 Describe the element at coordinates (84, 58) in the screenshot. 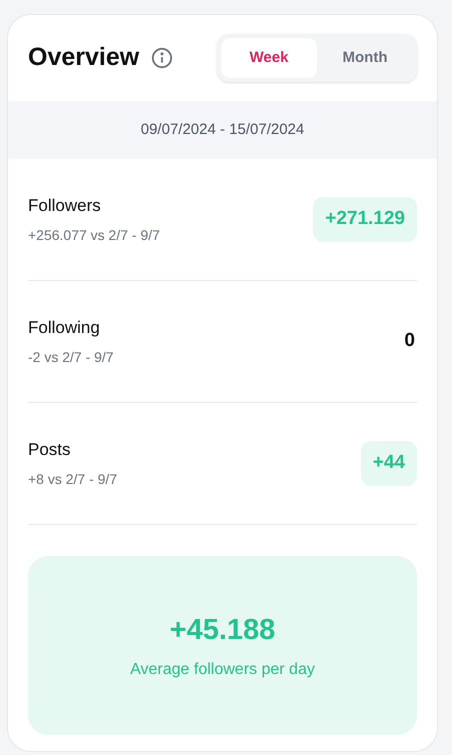

I see `card-title: Overview` at that location.